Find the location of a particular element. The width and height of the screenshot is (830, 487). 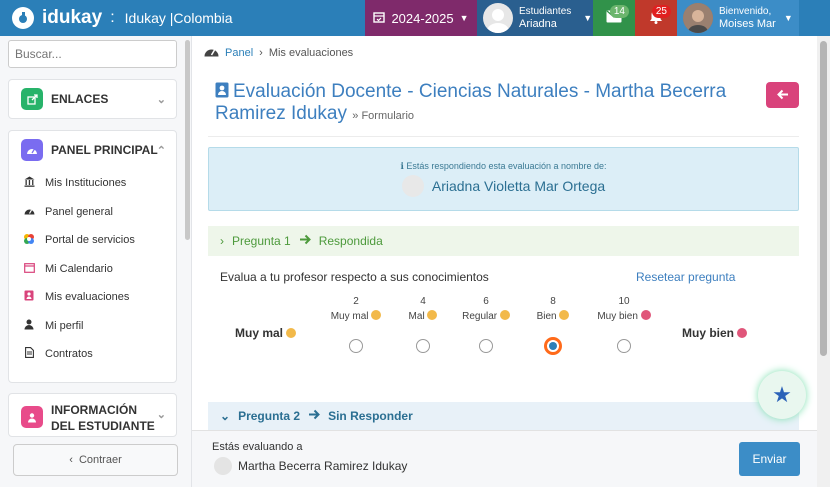

messages-button: 14 is located at coordinates (614, 18).